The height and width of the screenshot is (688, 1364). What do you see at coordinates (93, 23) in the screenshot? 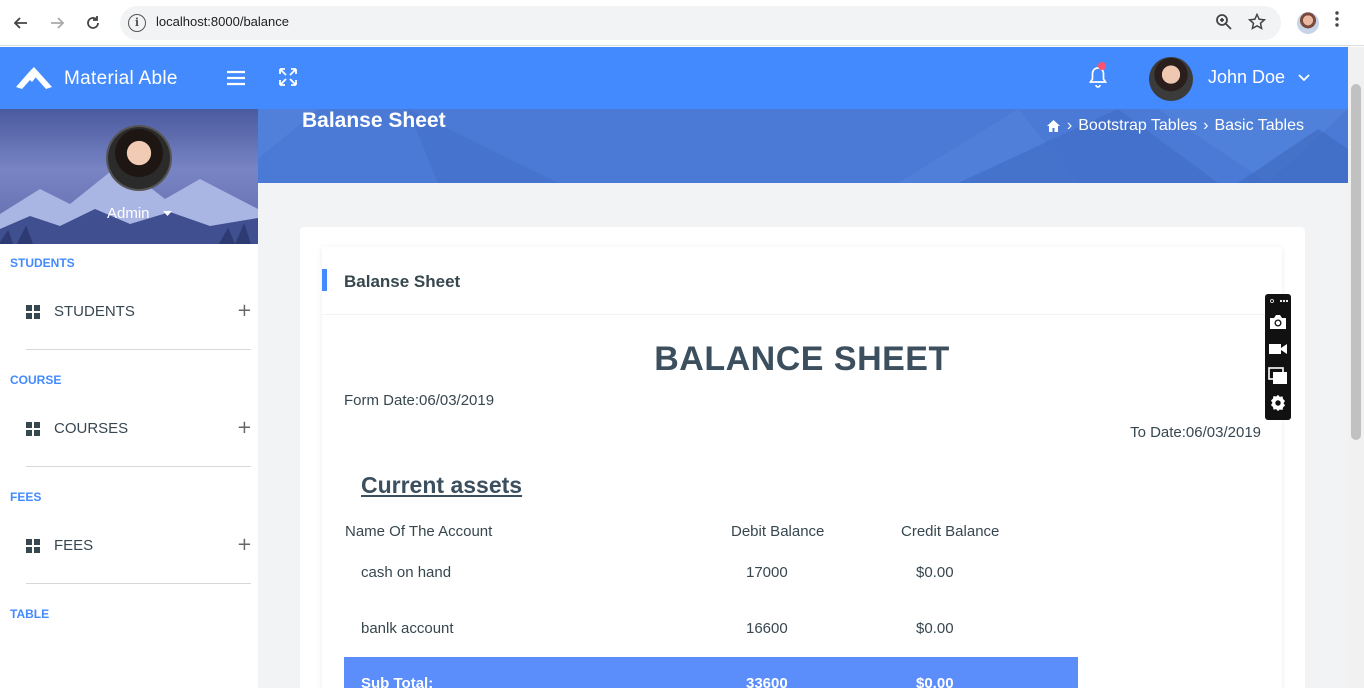
I see `reload-icon` at bounding box center [93, 23].